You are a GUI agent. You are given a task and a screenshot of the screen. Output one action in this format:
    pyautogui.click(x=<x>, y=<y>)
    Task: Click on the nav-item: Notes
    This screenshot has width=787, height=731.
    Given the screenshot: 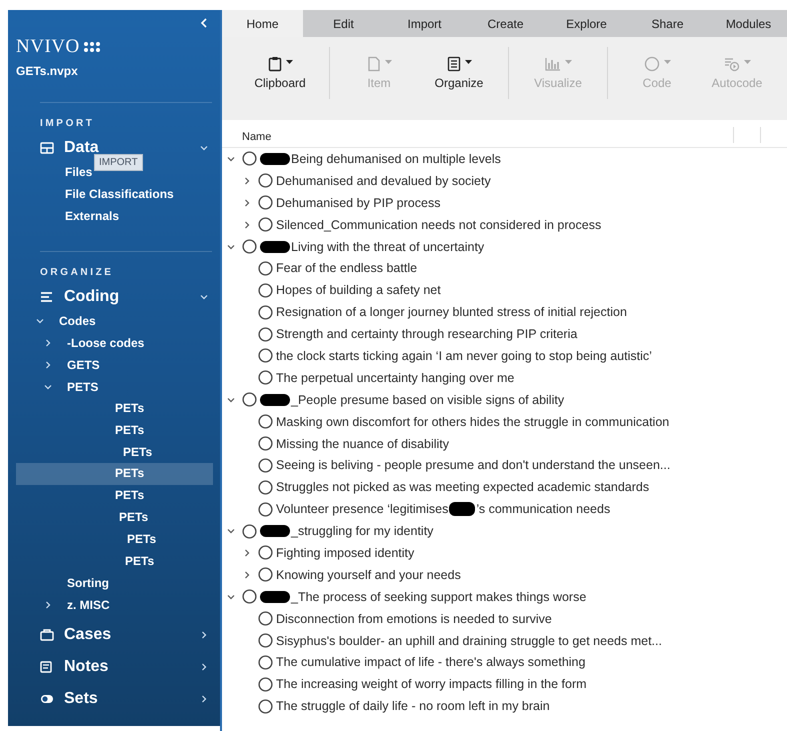 What is the action you would take?
    pyautogui.click(x=86, y=667)
    